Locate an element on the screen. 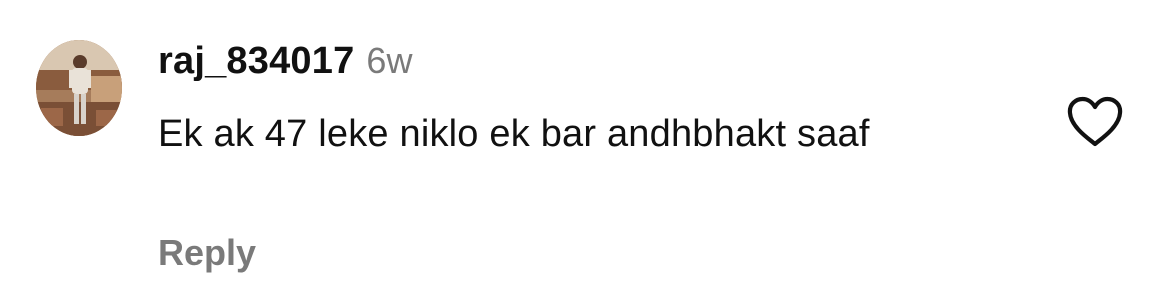  reply-button: Reply is located at coordinates (207, 253).